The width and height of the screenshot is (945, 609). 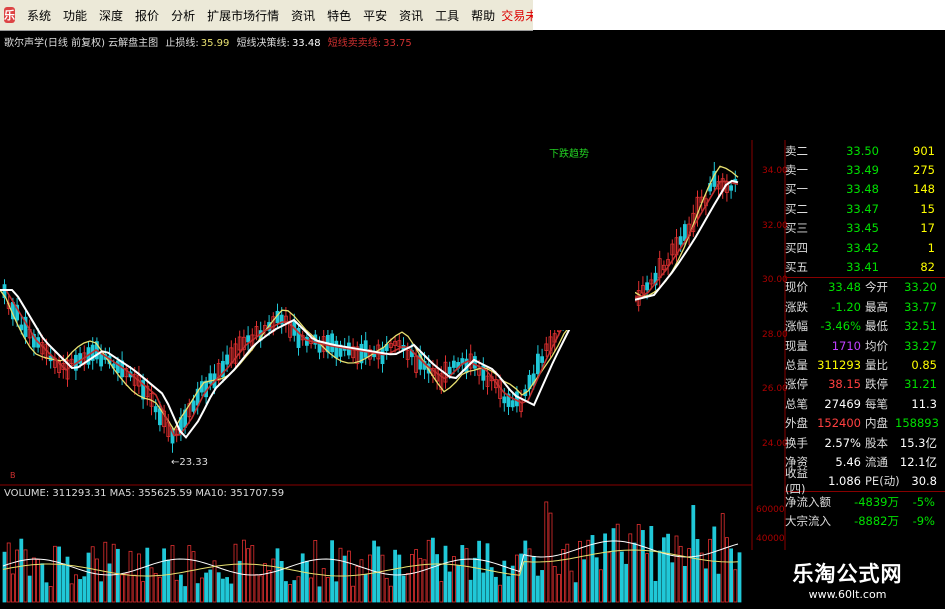 What do you see at coordinates (796, 208) in the screenshot?
I see `order-label: 买二` at bounding box center [796, 208].